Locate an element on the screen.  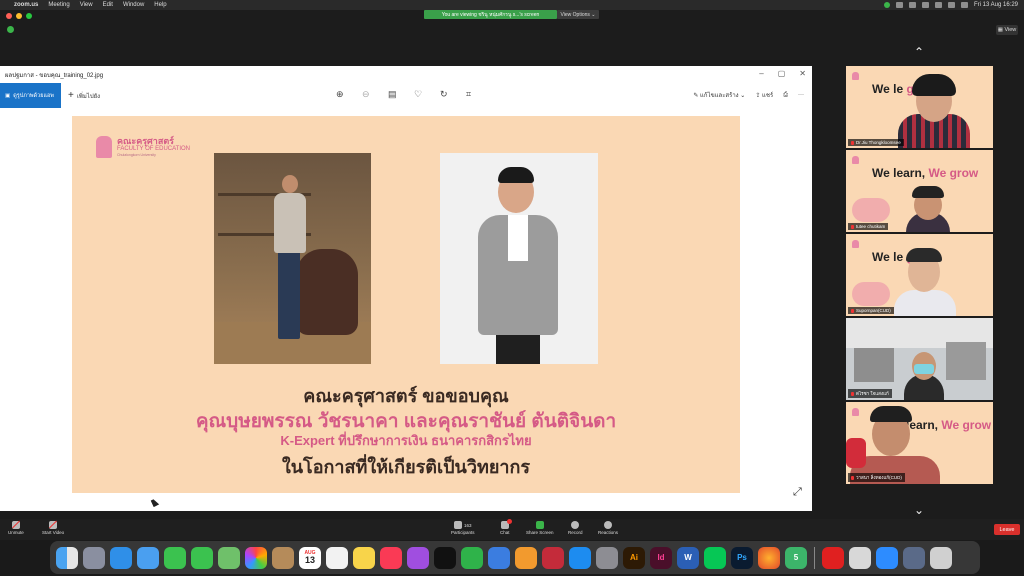
control-center-icon is located at coordinates (964, 5).